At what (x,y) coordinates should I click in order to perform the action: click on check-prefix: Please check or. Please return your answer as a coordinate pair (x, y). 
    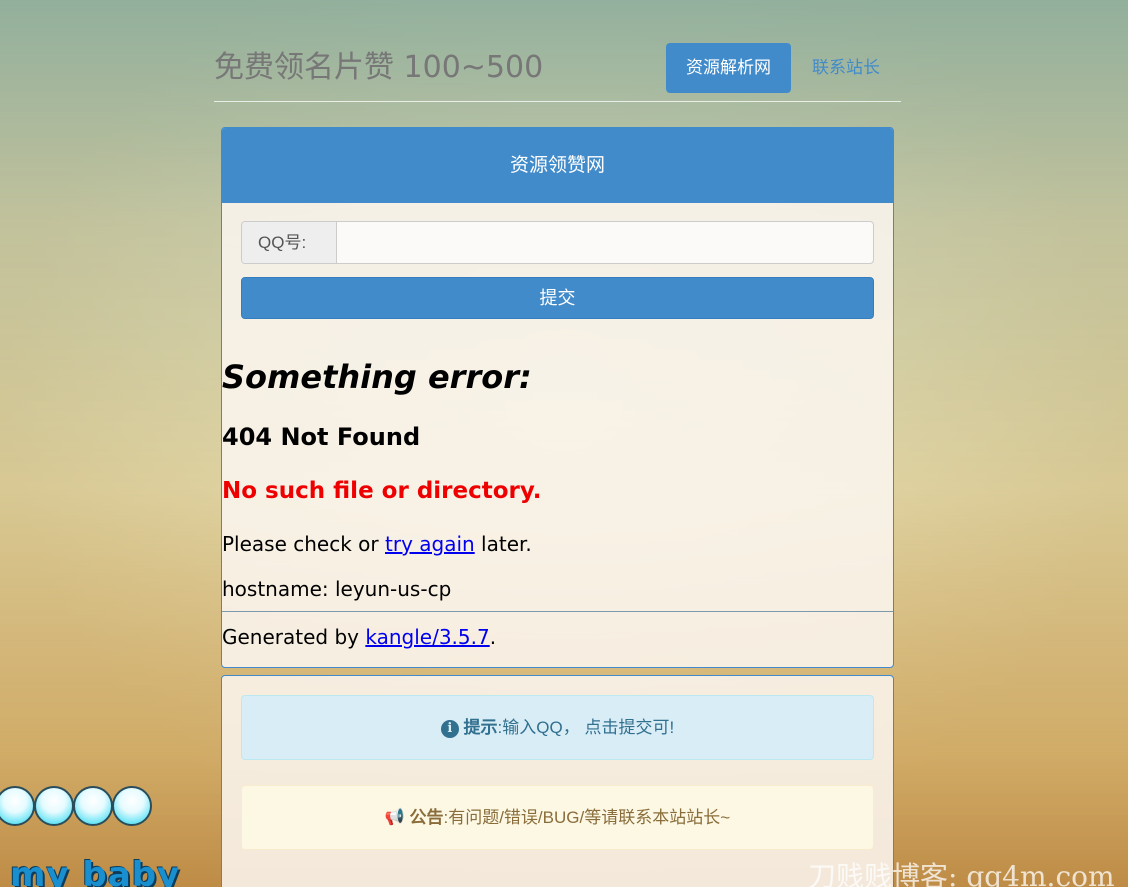
    Looking at the image, I should click on (303, 544).